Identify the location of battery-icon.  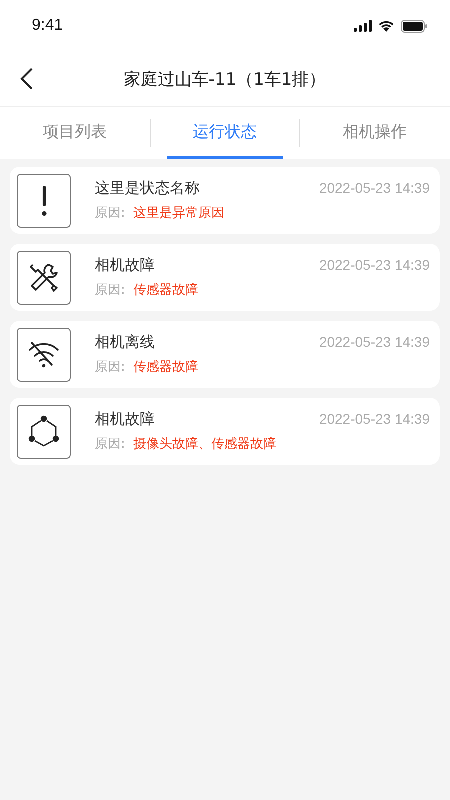
(414, 26).